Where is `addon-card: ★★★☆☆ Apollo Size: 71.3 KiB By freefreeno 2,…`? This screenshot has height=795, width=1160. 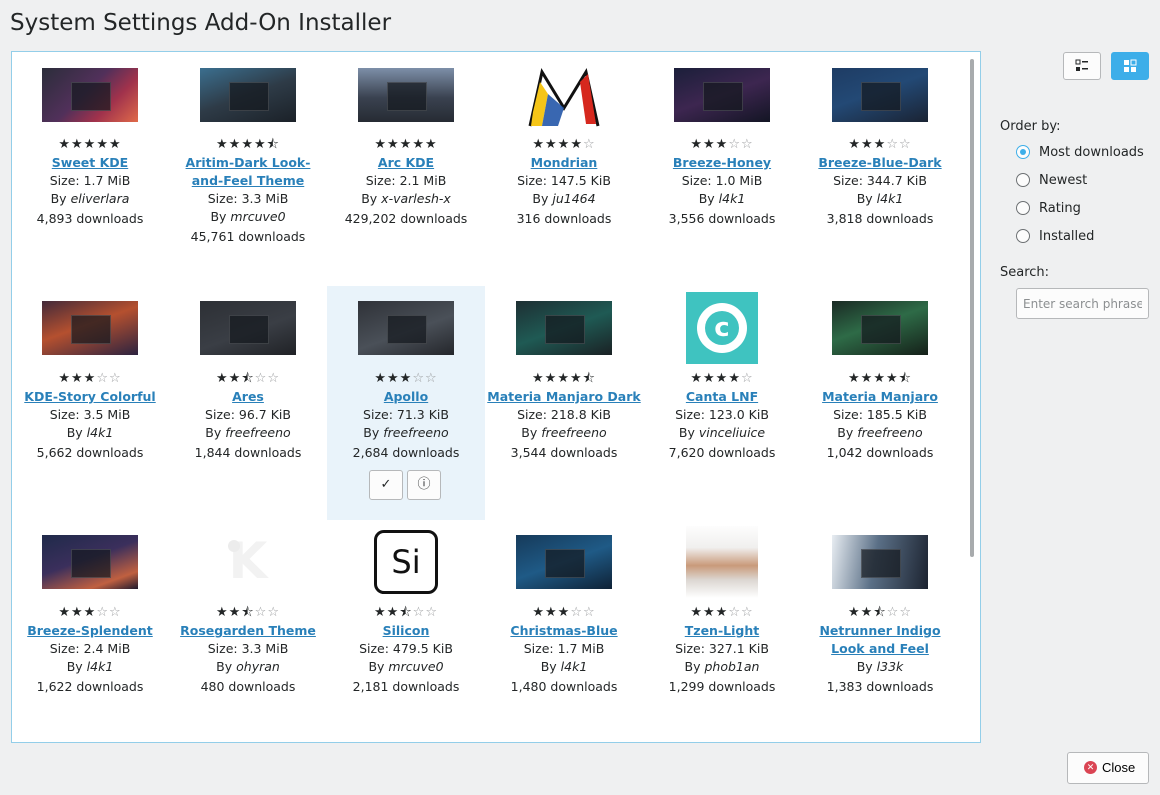 addon-card: ★★★☆☆ Apollo Size: 71.3 KiB By freefreeno 2,… is located at coordinates (406, 403).